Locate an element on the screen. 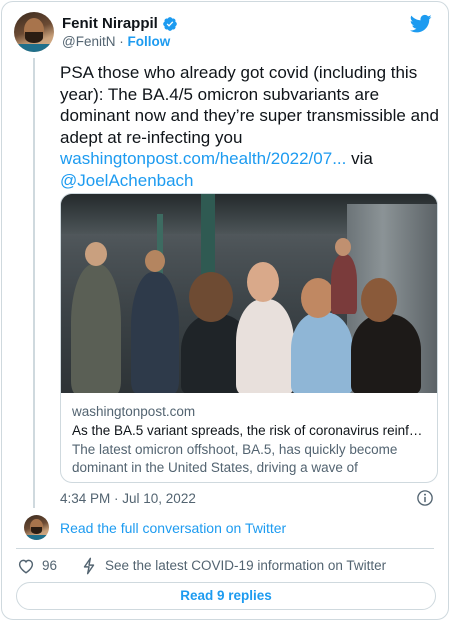 This screenshot has width=450, height=621. link-card-domain: washingtonpost.com is located at coordinates (134, 411).